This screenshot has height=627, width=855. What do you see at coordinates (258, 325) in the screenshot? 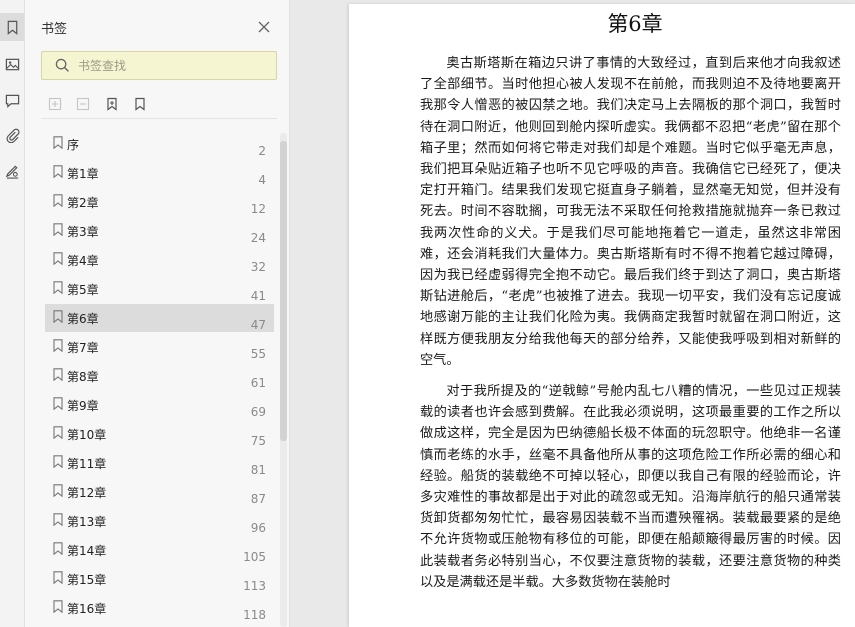
I see `bookmark-page-number: 47` at bounding box center [258, 325].